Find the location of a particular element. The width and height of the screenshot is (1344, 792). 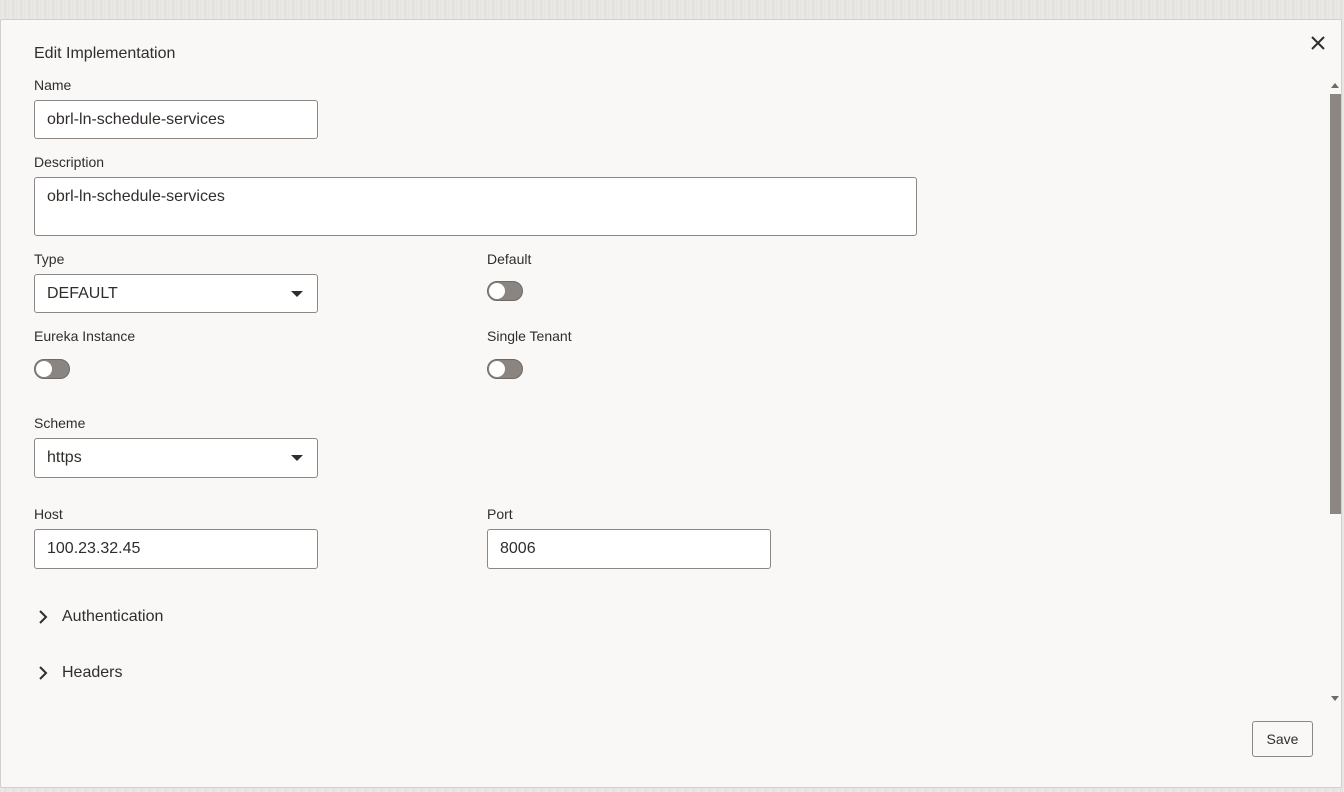

name-input: obrl-ln-schedule-services is located at coordinates (176, 119).